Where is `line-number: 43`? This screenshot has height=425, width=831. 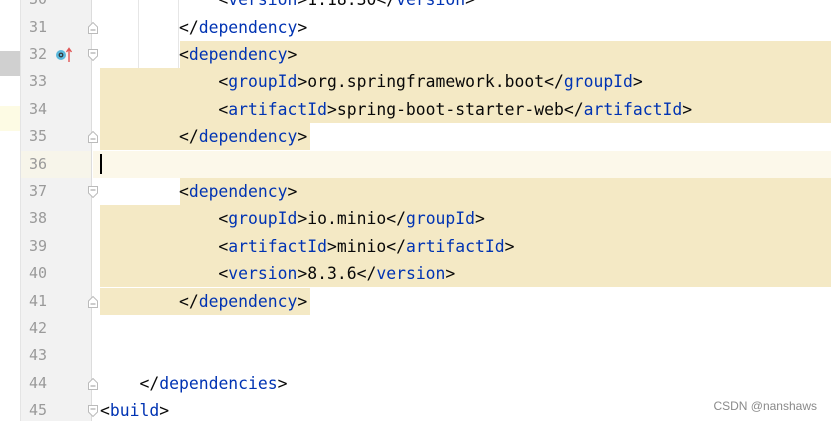 line-number: 43 is located at coordinates (38, 355).